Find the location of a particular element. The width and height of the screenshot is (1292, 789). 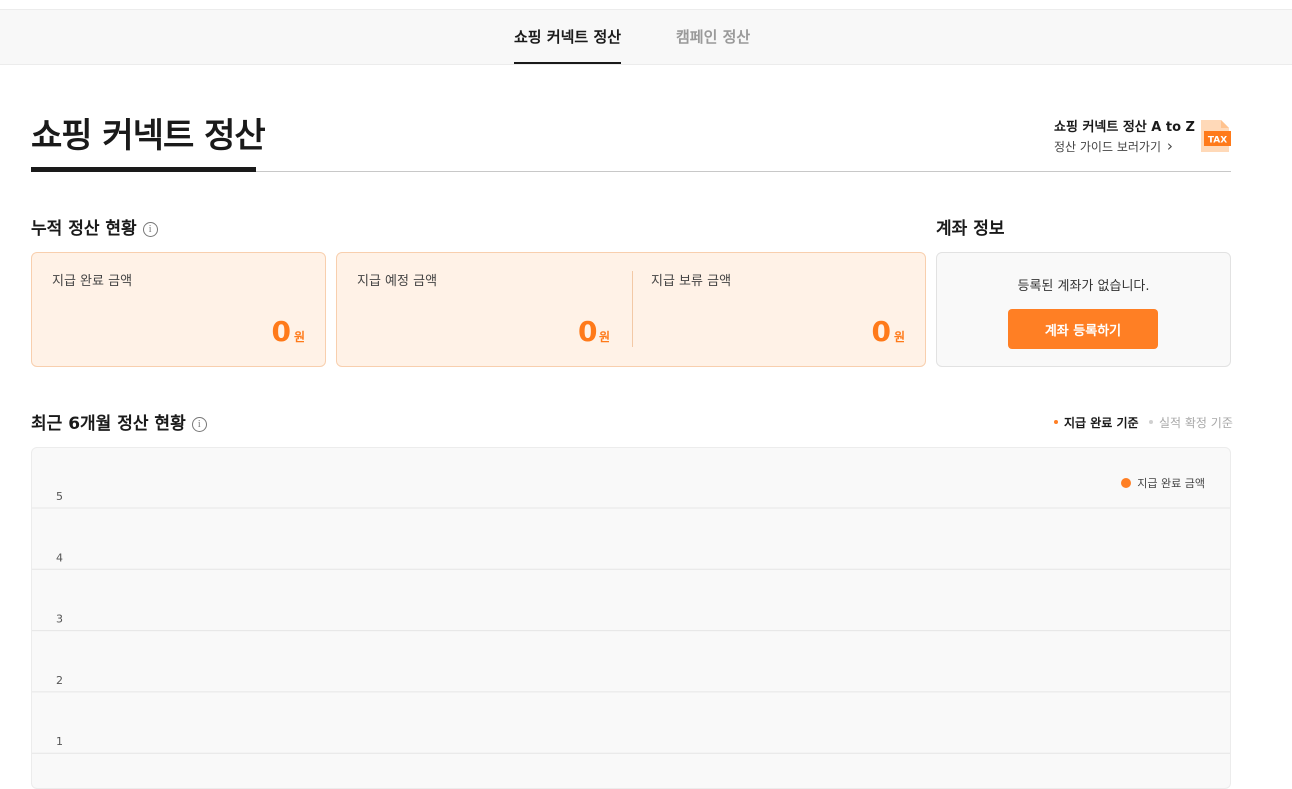

tax-icon-text: TAX is located at coordinates (1217, 141).